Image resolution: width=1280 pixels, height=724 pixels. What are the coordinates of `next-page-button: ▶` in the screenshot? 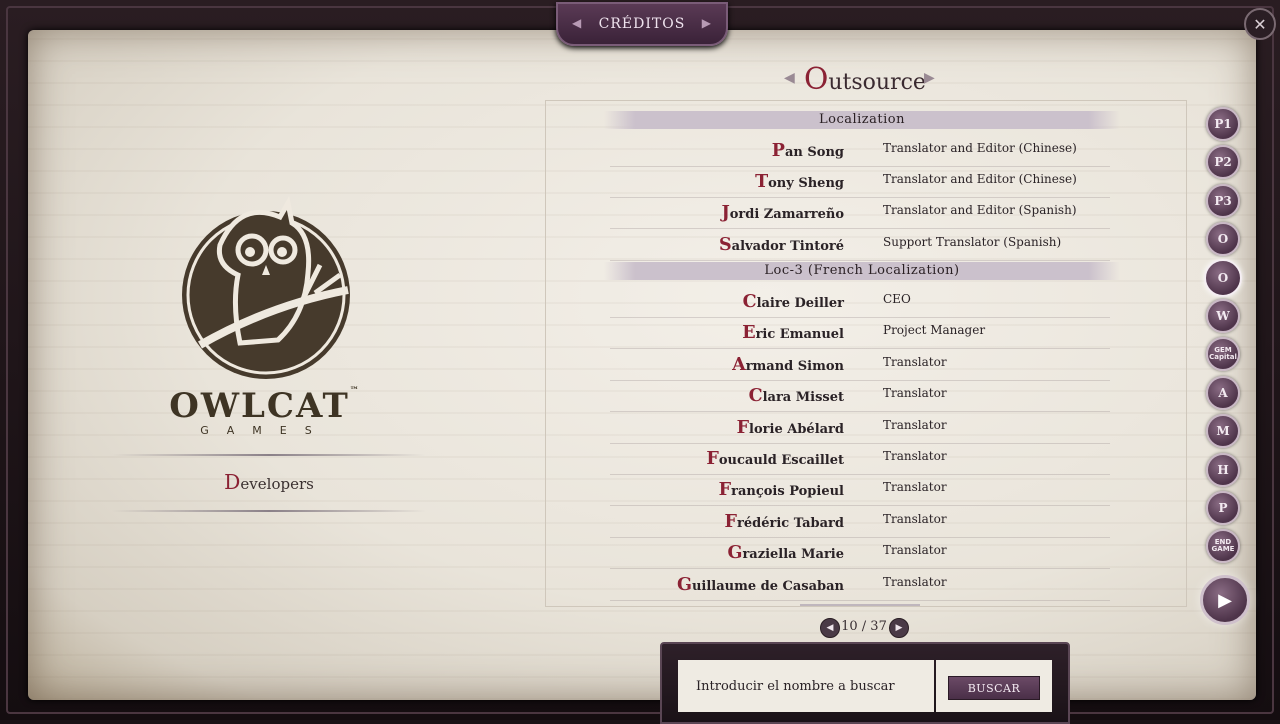 It's located at (899, 628).